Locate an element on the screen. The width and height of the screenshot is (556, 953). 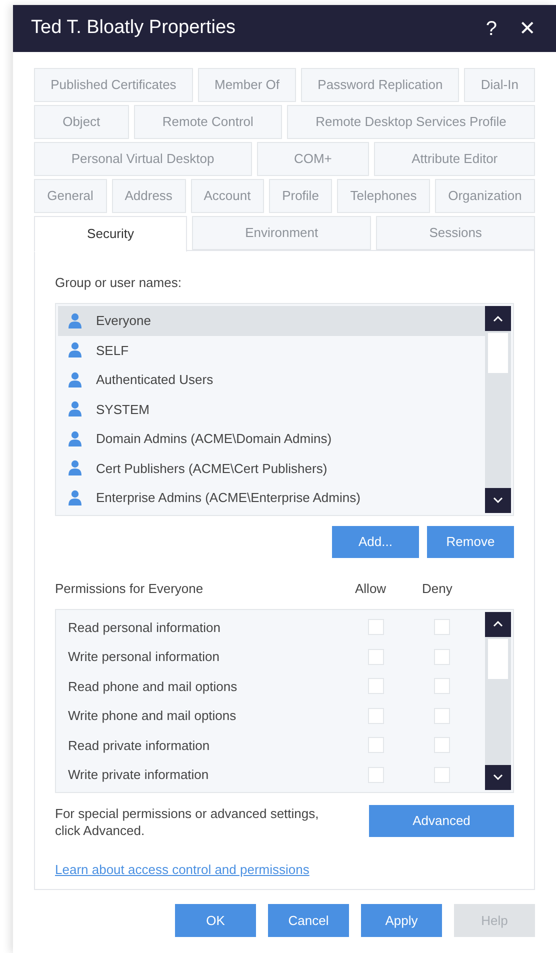
permission-name: Write private information is located at coordinates (139, 775).